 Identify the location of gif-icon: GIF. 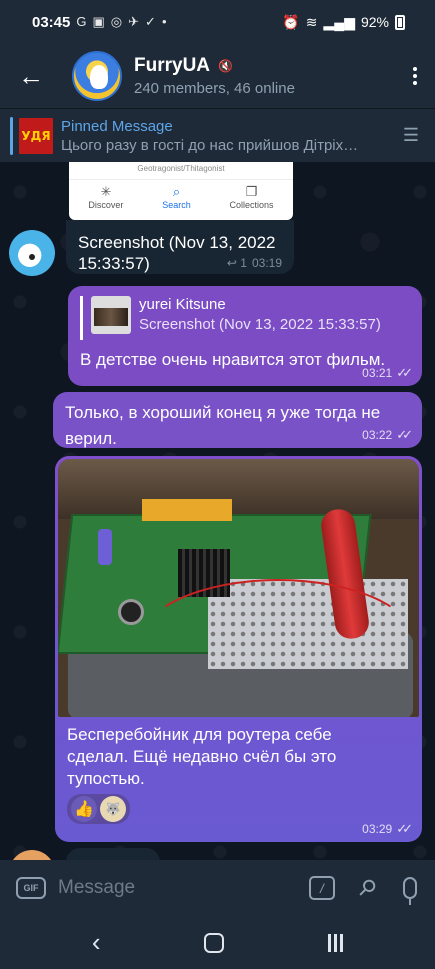
(31, 888).